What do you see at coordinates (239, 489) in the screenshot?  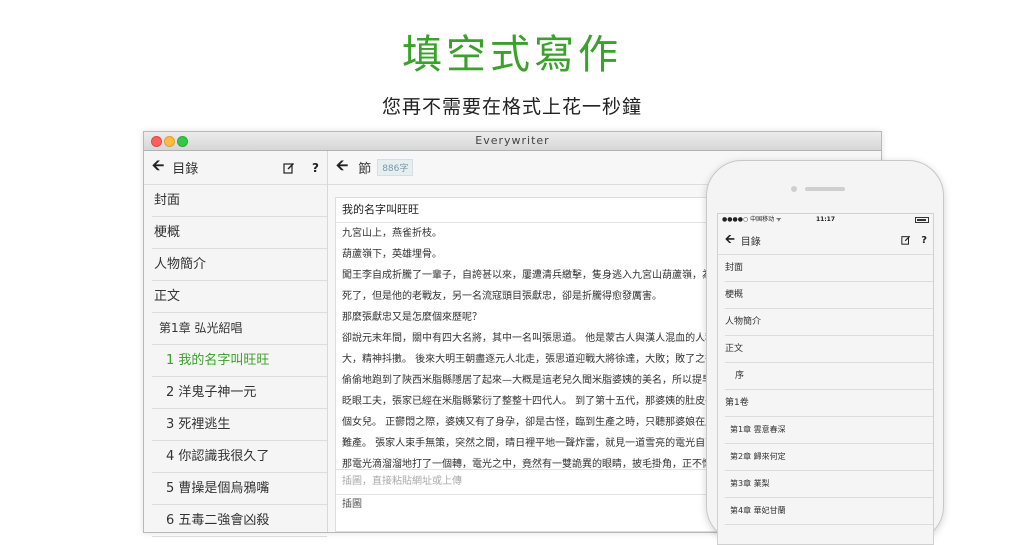 I see `sidebar-item: 5 曹操是個烏鴉嘴` at bounding box center [239, 489].